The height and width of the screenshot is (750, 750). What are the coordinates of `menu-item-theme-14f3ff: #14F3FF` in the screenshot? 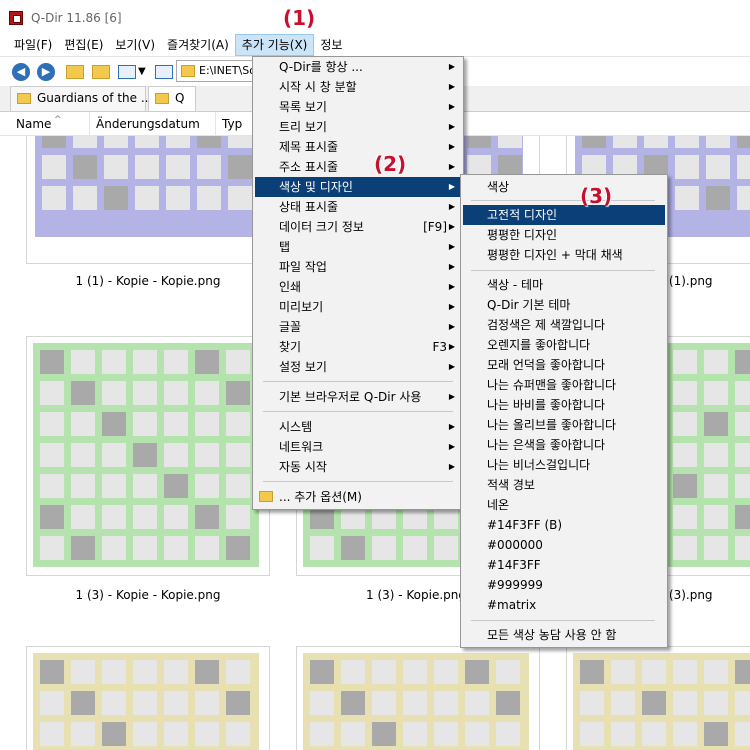 It's located at (564, 565).